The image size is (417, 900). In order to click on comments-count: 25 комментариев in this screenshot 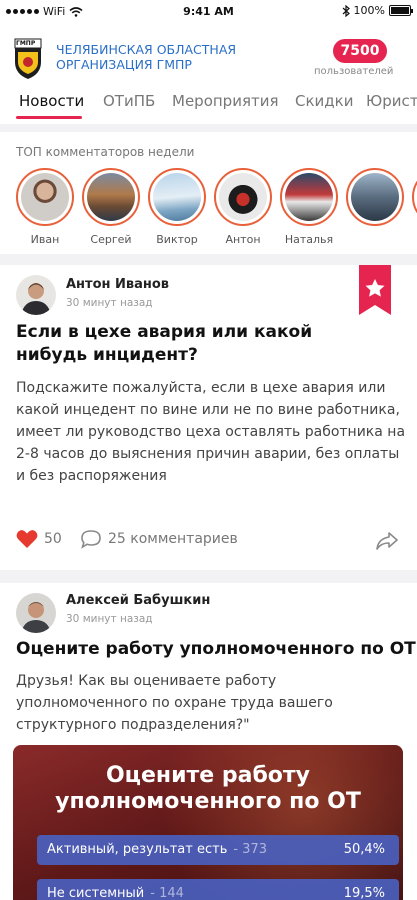, I will do `click(173, 539)`.